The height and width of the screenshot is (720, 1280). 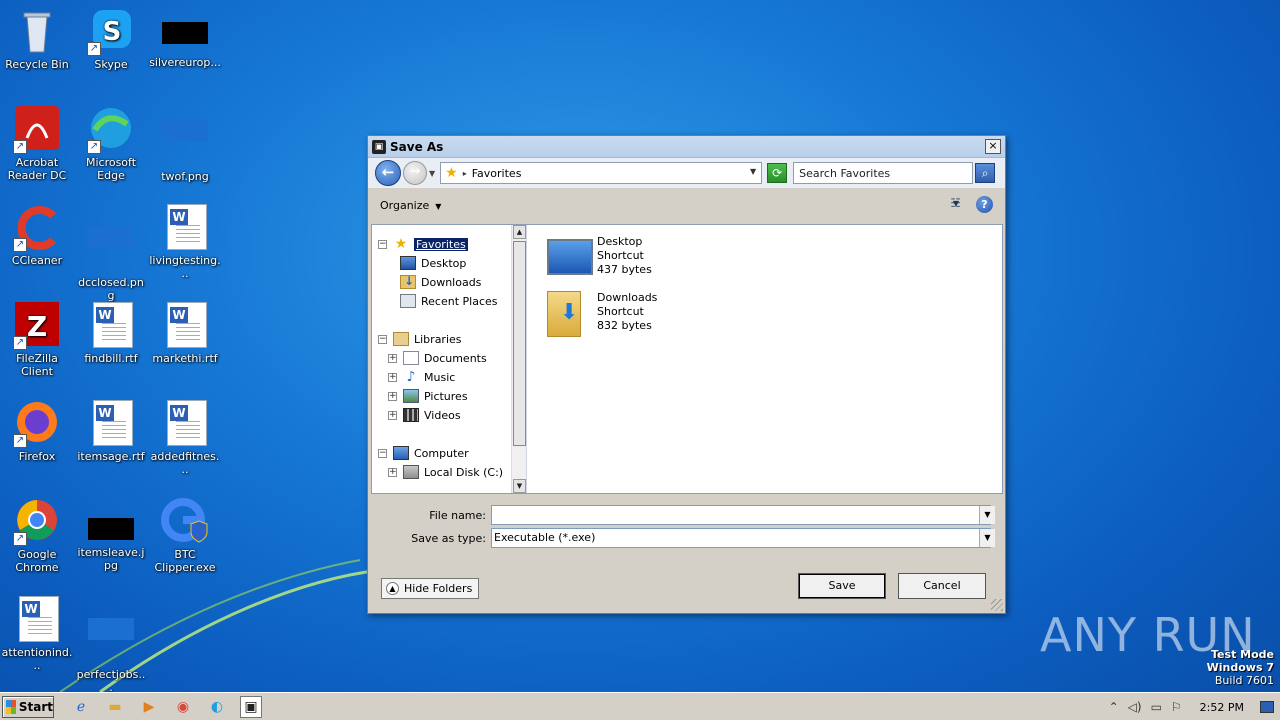 I want to click on show-desktop-button, so click(x=1267, y=707).